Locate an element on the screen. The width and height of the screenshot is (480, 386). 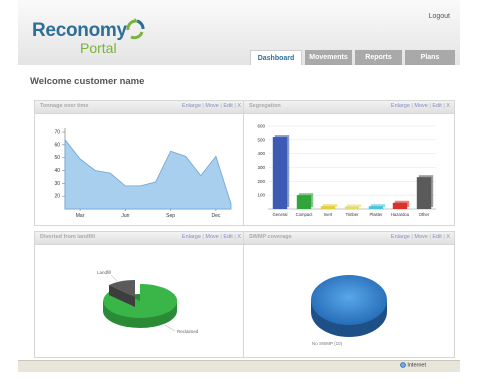
x-tick-label: Mar is located at coordinates (80, 216).